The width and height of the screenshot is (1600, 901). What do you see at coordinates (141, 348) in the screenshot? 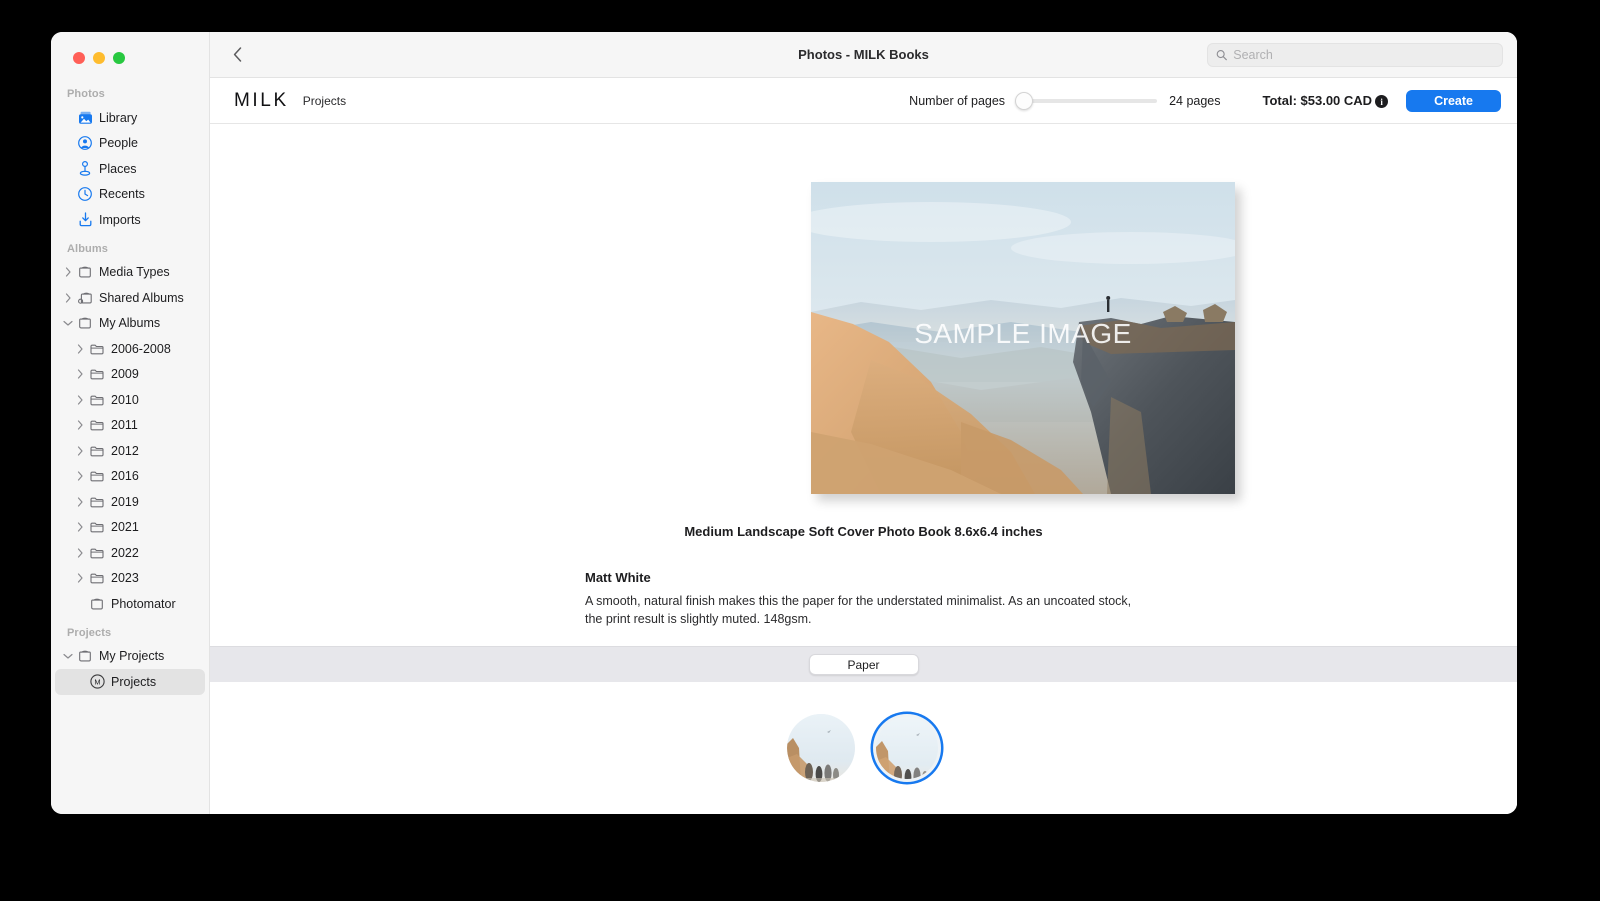
I see `sidebar-item-label: 2006-2008` at bounding box center [141, 348].